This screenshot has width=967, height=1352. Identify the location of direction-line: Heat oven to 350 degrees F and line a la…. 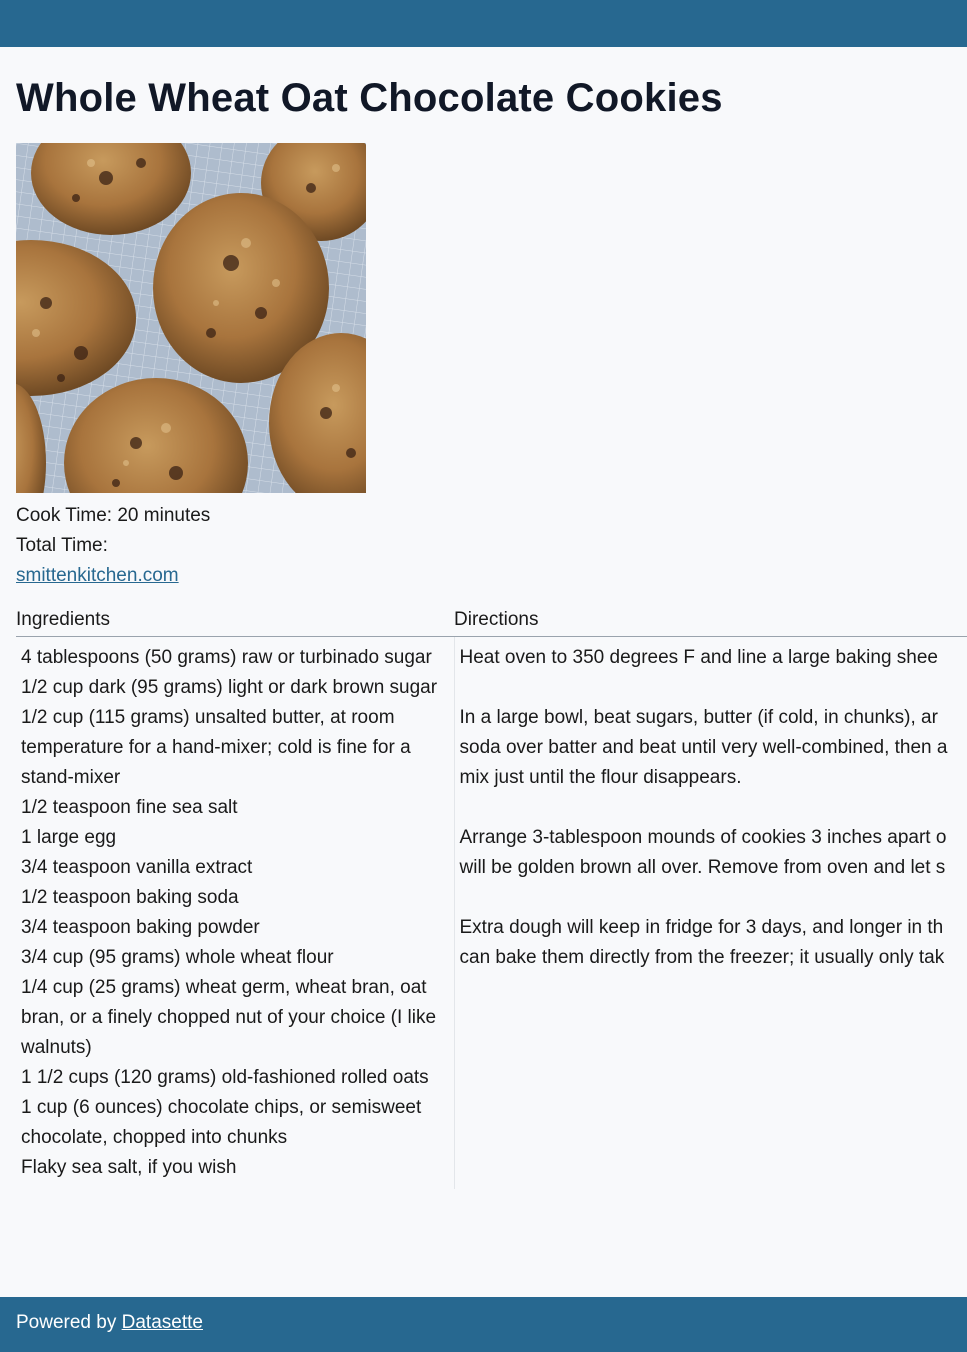
(699, 657).